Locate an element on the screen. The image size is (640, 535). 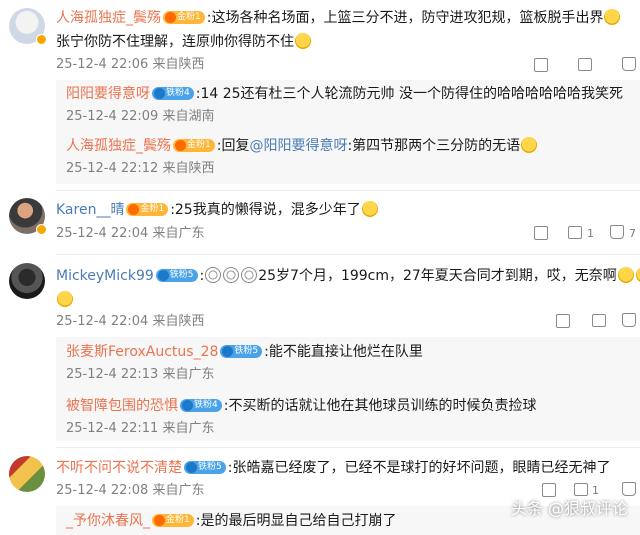
reply-text: :14 25还有杜三个人轮流防元帅 没一个防得住的哈哈哈哈哈哈我笑死 is located at coordinates (409, 94).